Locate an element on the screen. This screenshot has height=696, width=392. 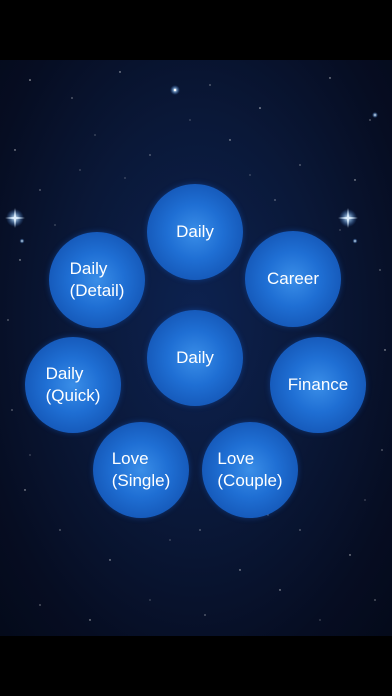
daily-detail-button: Daily (Detail) is located at coordinates (97, 280).